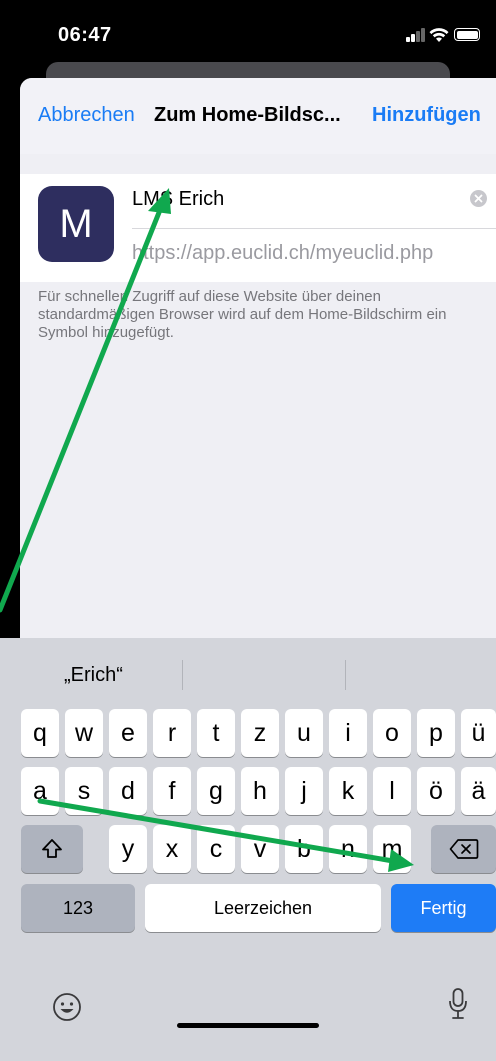 Image resolution: width=496 pixels, height=1061 pixels. What do you see at coordinates (282, 199) in the screenshot?
I see `name-input: LMS Erich` at bounding box center [282, 199].